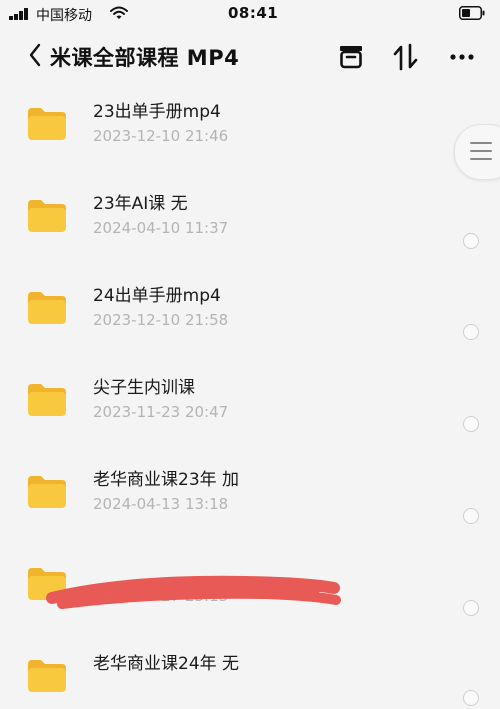  What do you see at coordinates (250, 58) in the screenshot?
I see `header: 米课全部课程 MP4` at bounding box center [250, 58].